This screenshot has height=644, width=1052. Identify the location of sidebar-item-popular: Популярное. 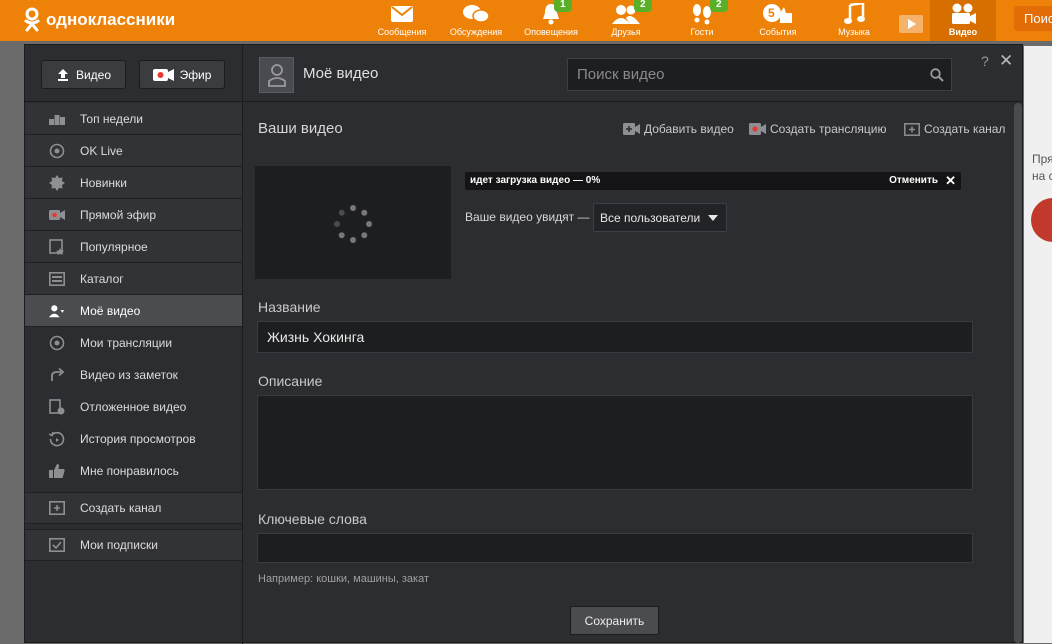
(133, 247).